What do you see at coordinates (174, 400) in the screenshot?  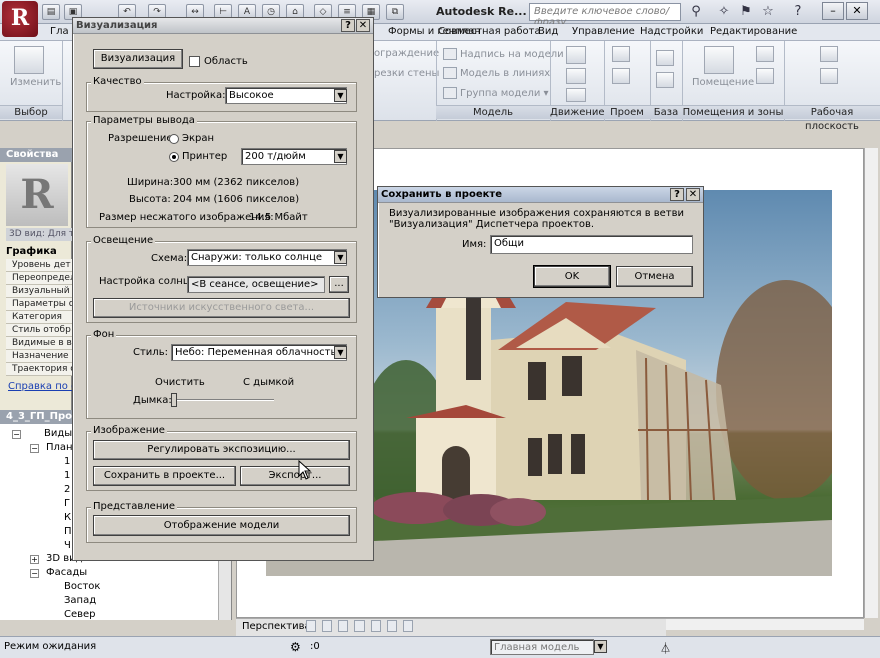 I see `haze-slider-thumb` at bounding box center [174, 400].